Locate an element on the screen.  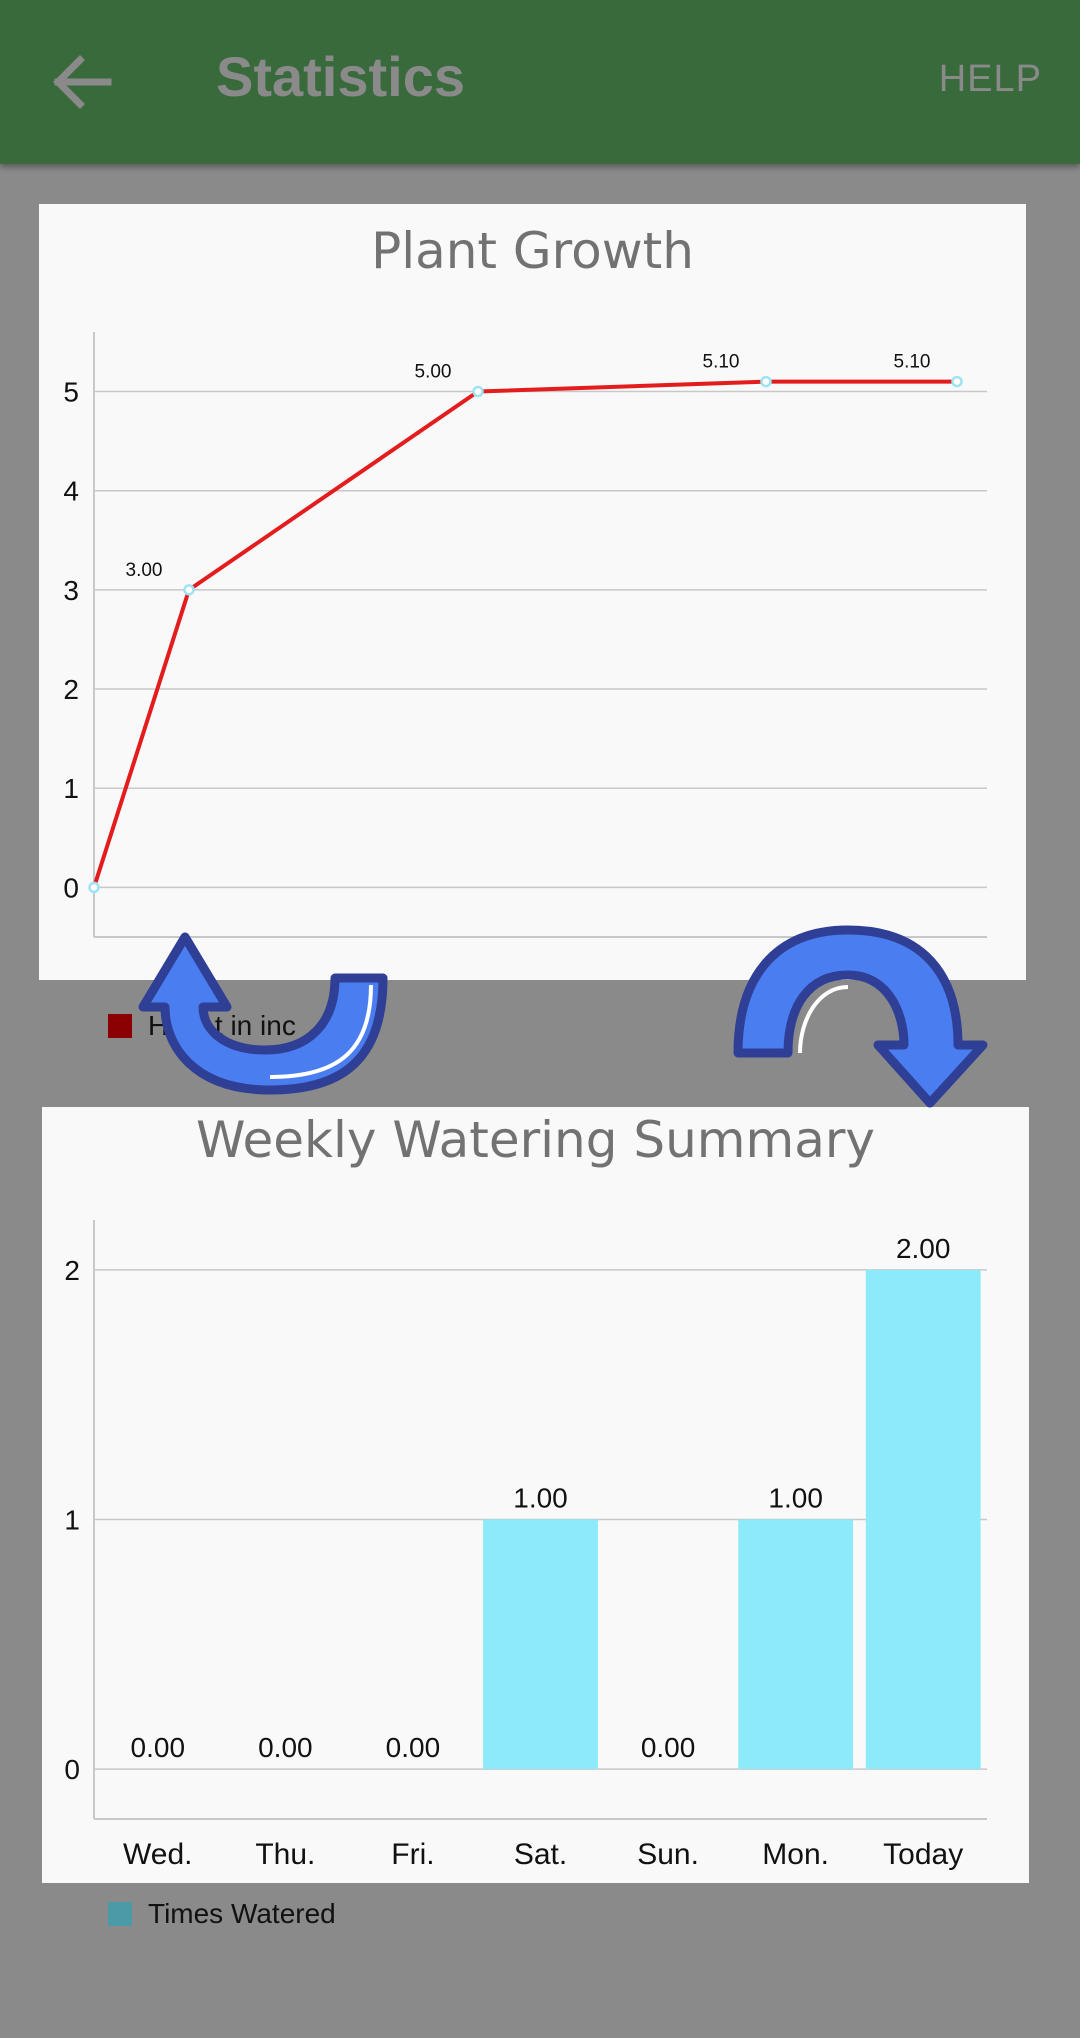
x-tick-label: Fri. is located at coordinates (412, 1854).